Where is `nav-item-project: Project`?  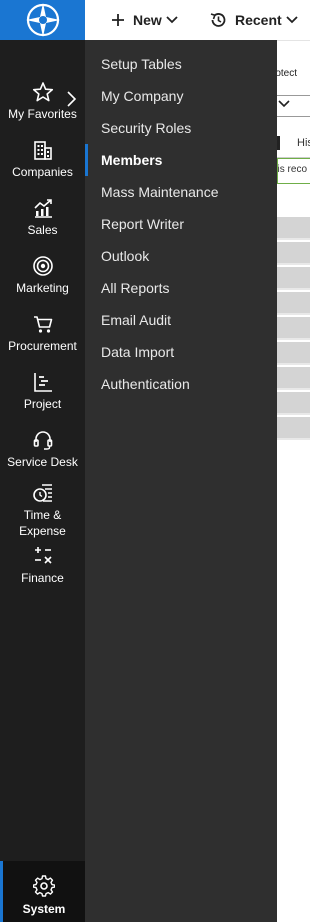 nav-item-project: Project is located at coordinates (42, 391).